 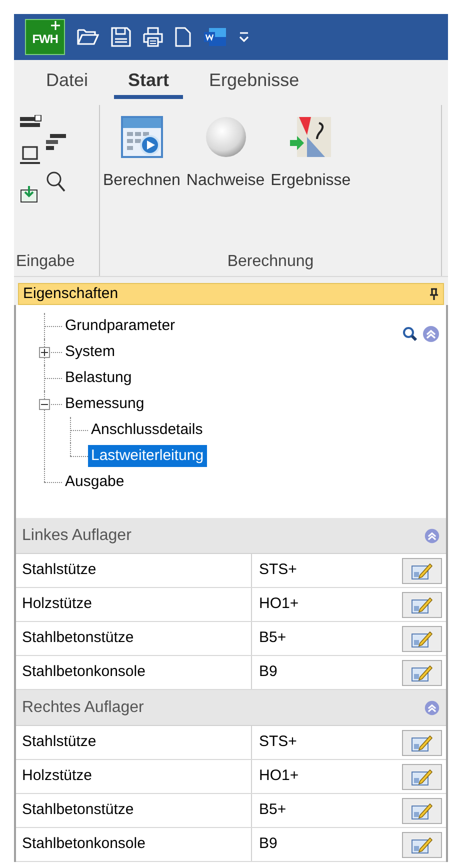 What do you see at coordinates (30, 156) in the screenshot?
I see `monitor-icon` at bounding box center [30, 156].